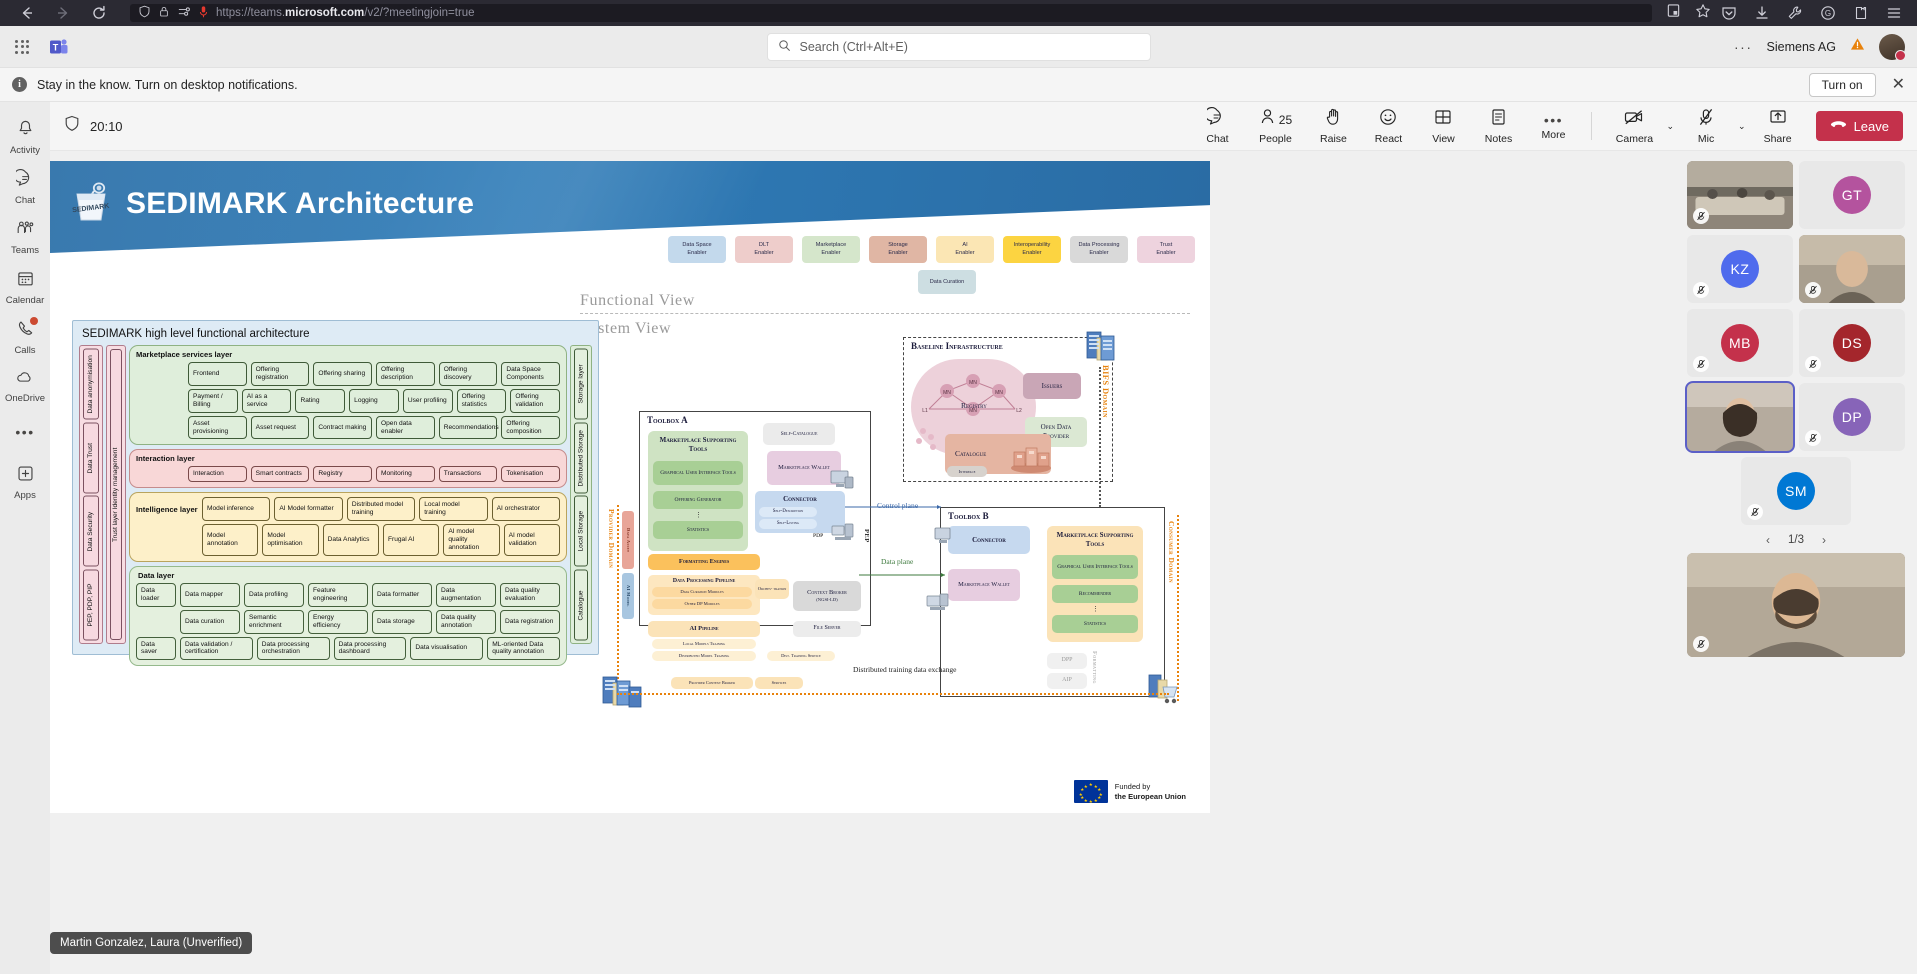 This screenshot has width=1917, height=974. I want to click on trust-layer-column: Trust layer Identity management, so click(116, 494).